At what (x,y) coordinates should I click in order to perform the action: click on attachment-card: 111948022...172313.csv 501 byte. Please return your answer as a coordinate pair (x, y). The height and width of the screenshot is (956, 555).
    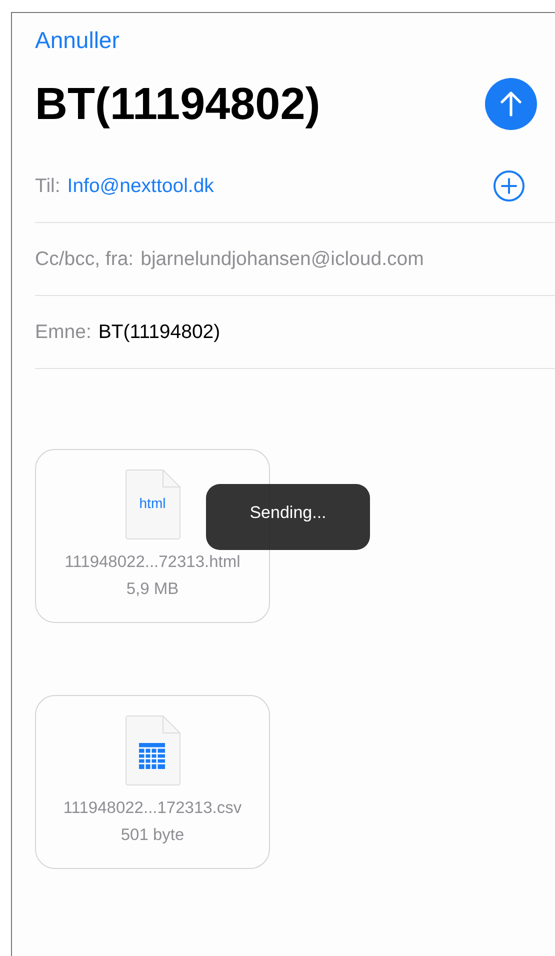
    Looking at the image, I should click on (152, 782).